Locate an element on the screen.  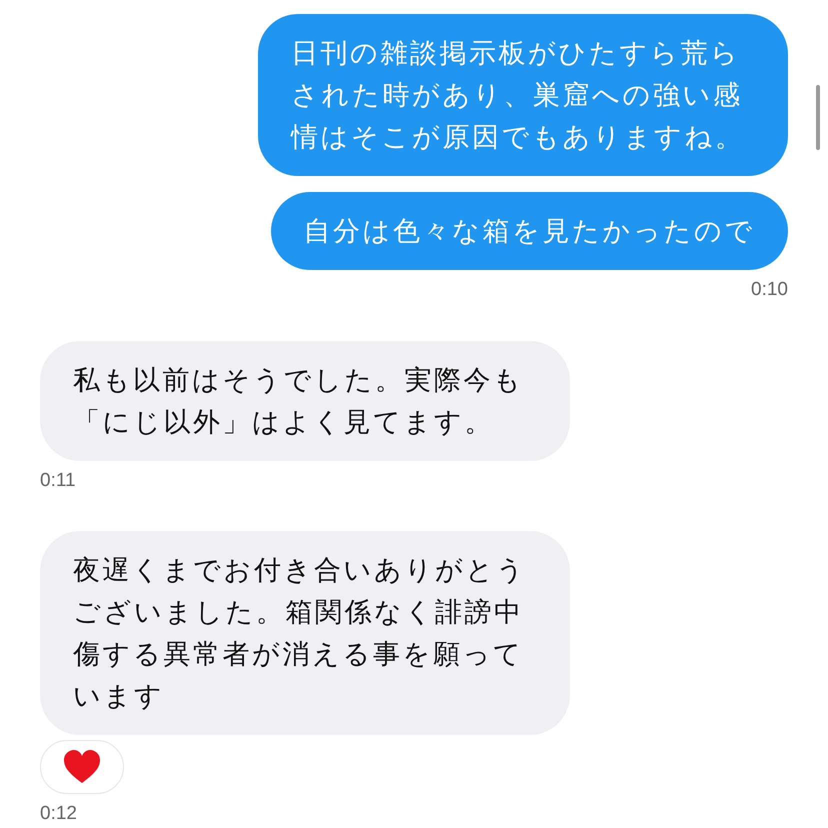
message-bubble: 日刊の雑談掲示板がひたすら荒らされた時があり、巣窟への強い感情はそこが原因でもありますね。 is located at coordinates (523, 95).